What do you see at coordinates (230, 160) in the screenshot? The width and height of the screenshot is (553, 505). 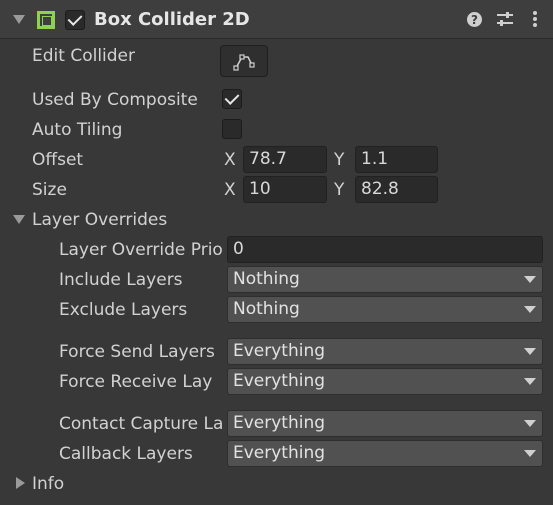 I see `offset-x-label: X` at bounding box center [230, 160].